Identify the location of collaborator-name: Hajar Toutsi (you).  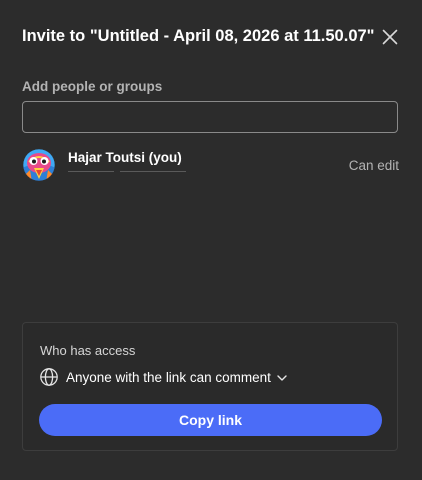
(125, 157).